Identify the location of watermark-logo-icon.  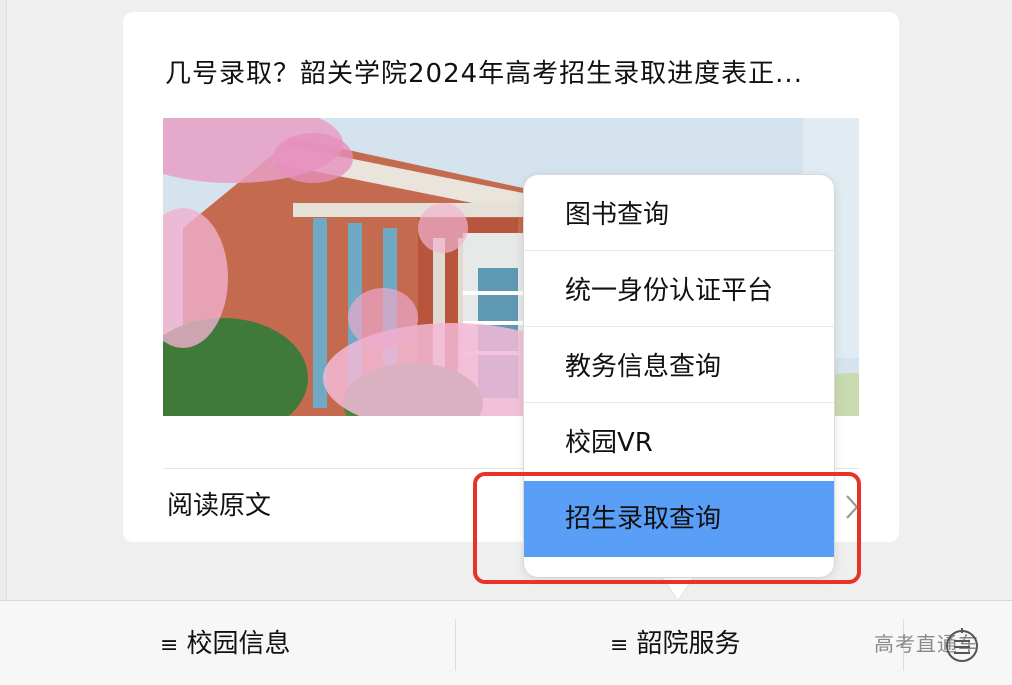
(962, 645).